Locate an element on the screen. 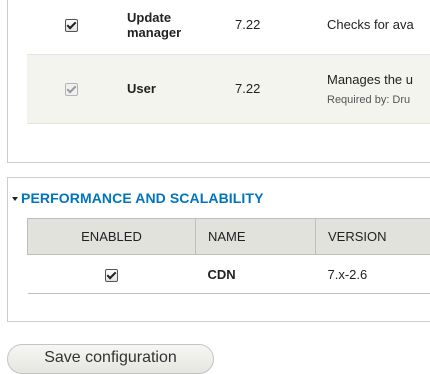 This screenshot has height=374, width=430. triangle-down-icon is located at coordinates (15, 199).